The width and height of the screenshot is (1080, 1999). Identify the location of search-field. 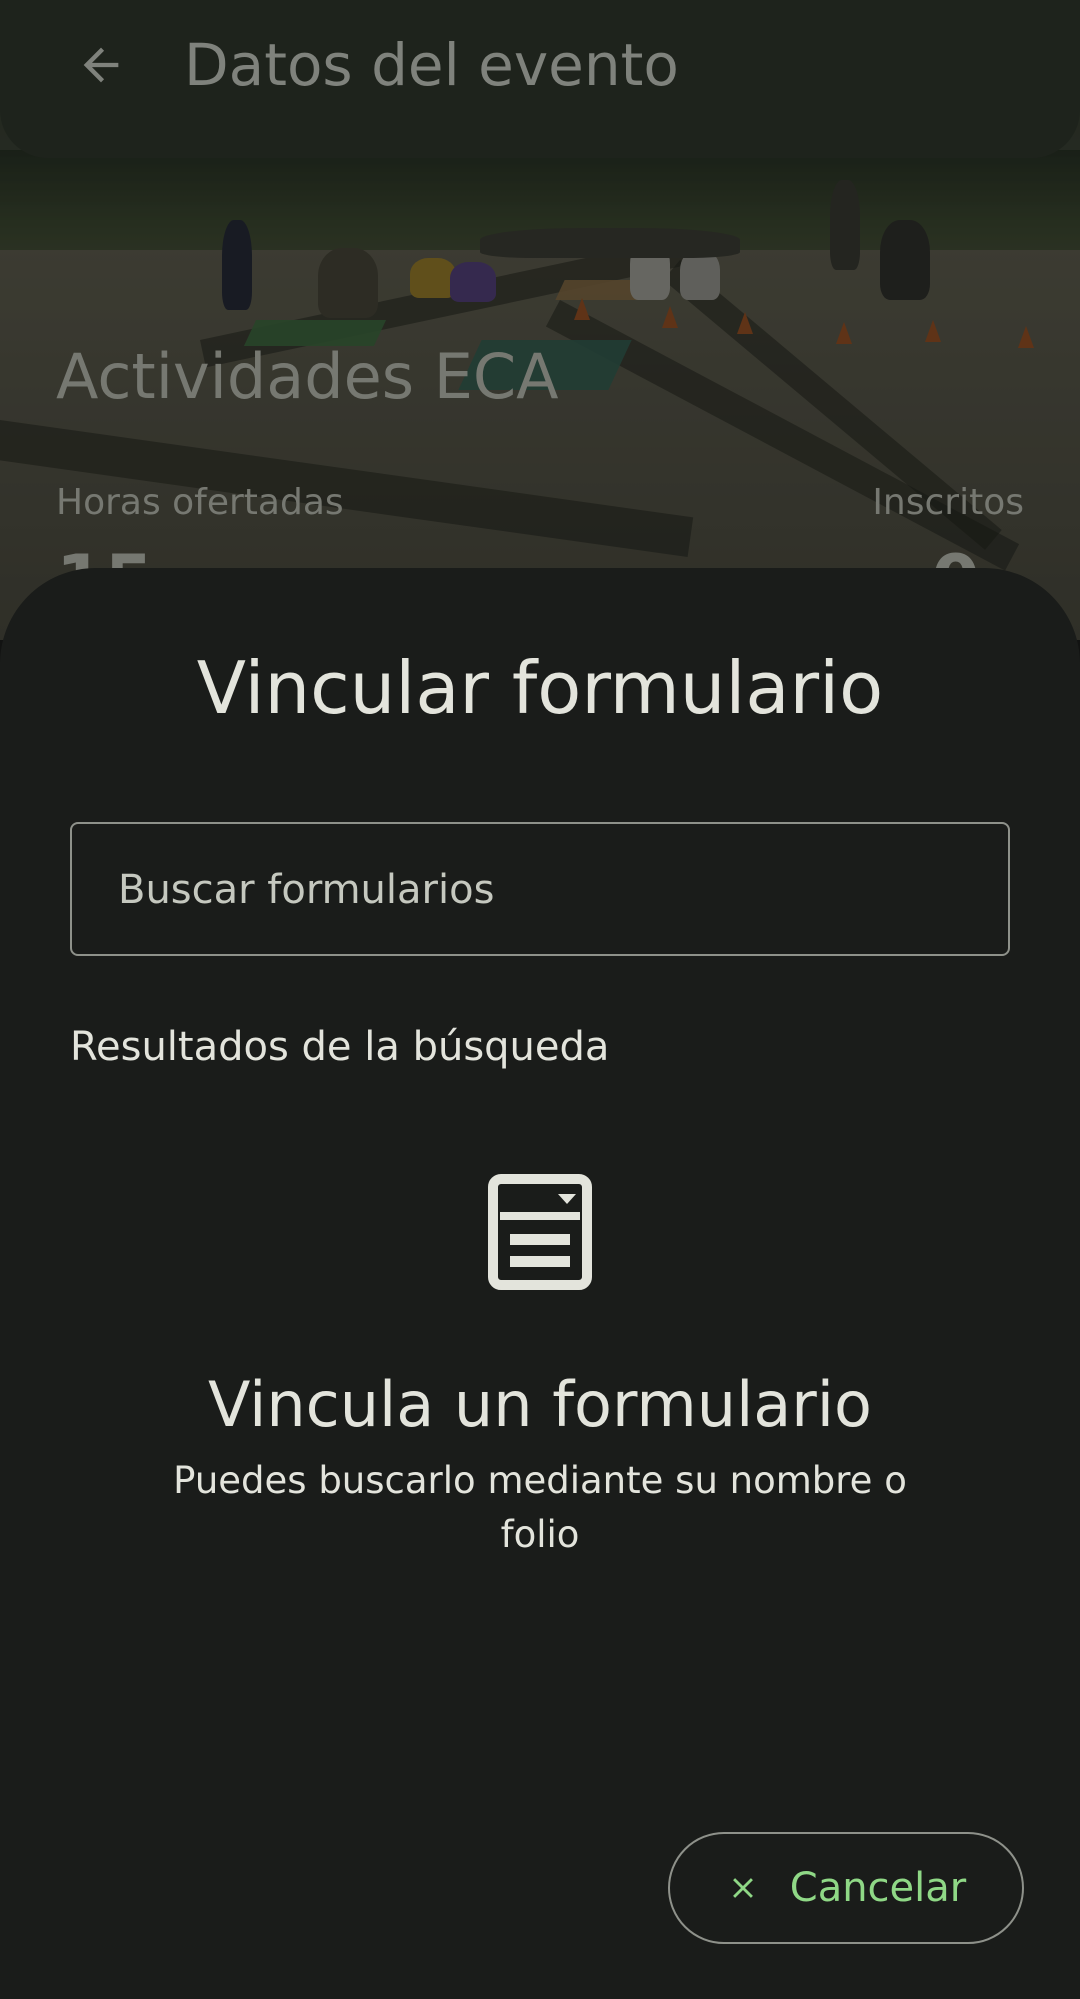
(540, 889).